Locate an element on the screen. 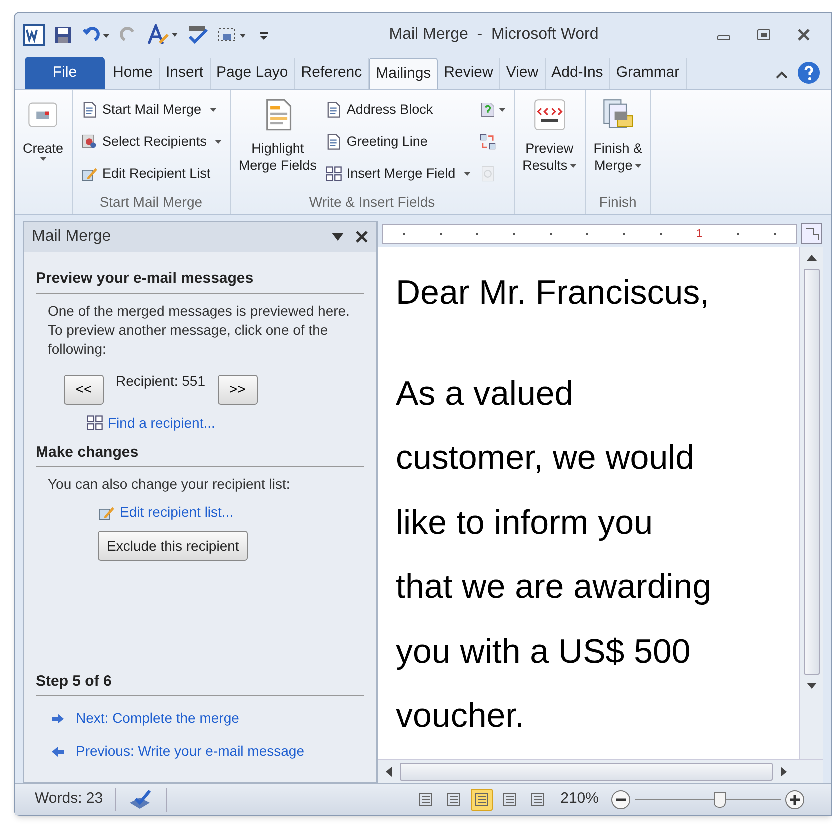 Image resolution: width=832 pixels, height=825 pixels. view-ruler-icon is located at coordinates (812, 234).